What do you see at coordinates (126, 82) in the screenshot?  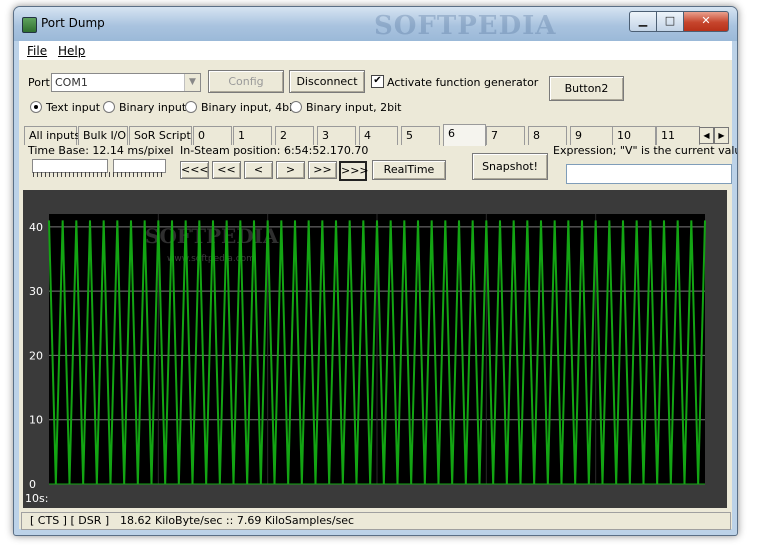 I see `port-select: COM1 ▼` at bounding box center [126, 82].